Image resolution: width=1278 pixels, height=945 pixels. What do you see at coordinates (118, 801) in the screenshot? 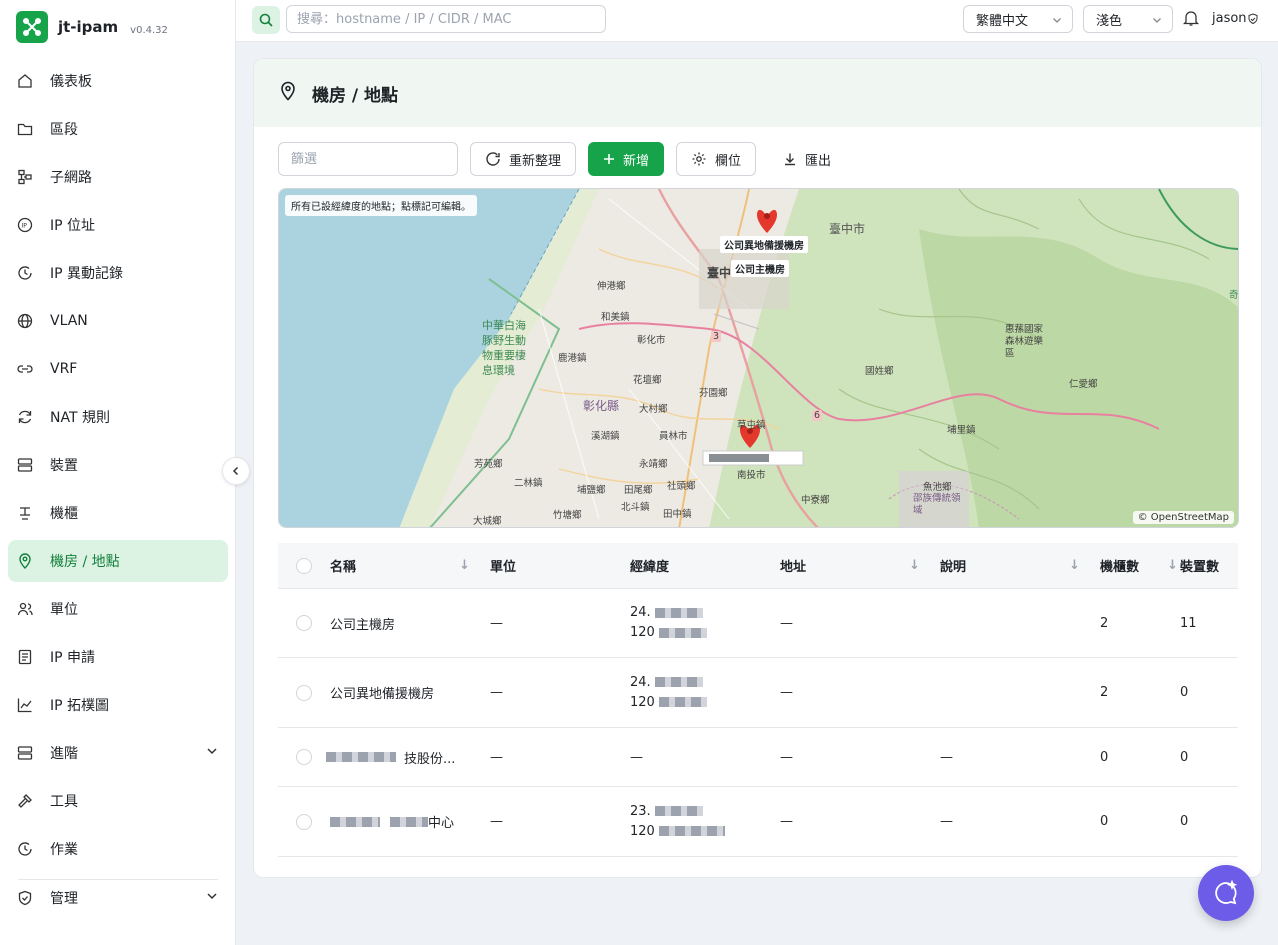
I see `sidebar-item-tools: 工具` at bounding box center [118, 801].